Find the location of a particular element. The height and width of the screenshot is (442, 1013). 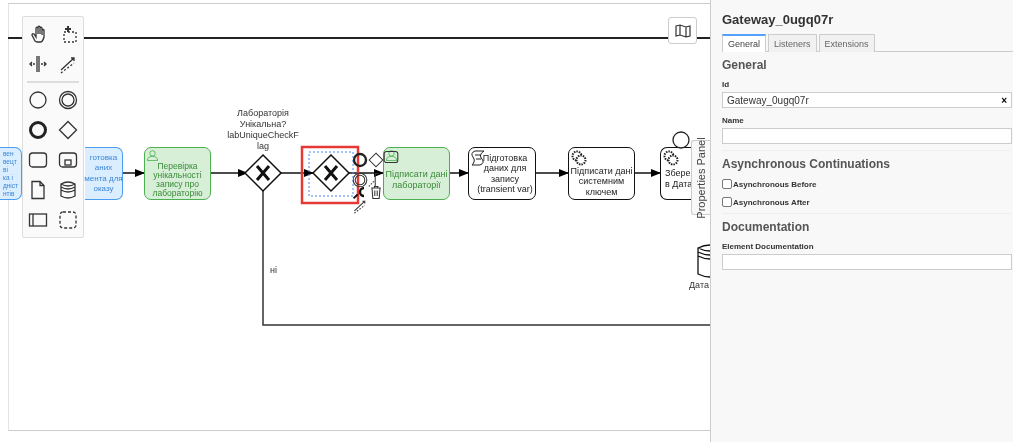

tab: Listeners is located at coordinates (792, 43).